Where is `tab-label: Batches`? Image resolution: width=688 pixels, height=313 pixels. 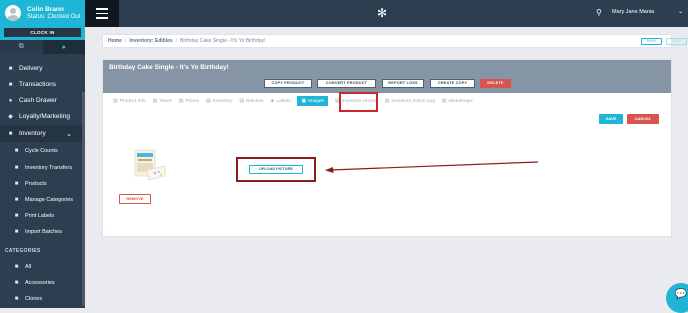 tab-label: Batches is located at coordinates (255, 101).